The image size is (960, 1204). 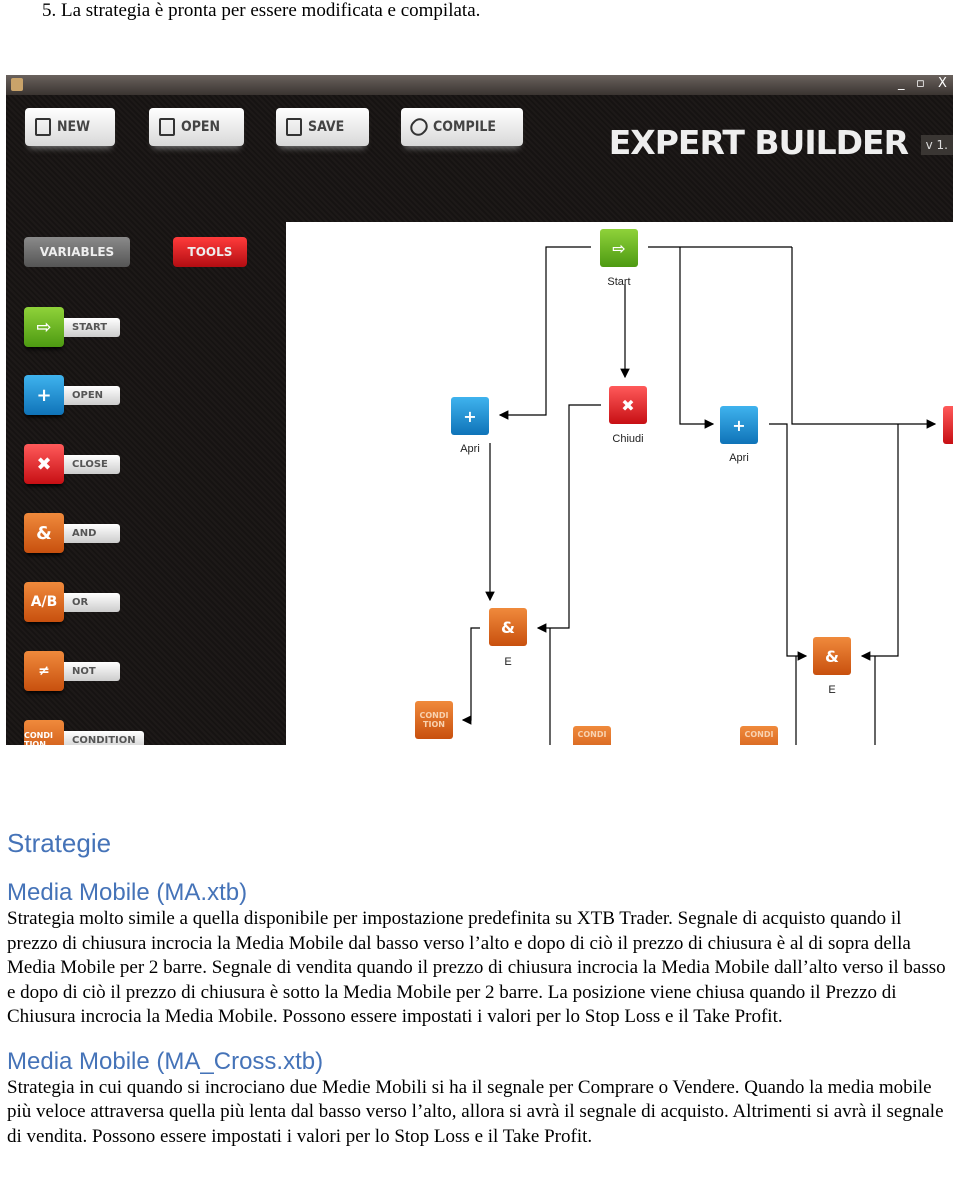 What do you see at coordinates (44, 533) in the screenshot?
I see `and-tool-icon: &` at bounding box center [44, 533].